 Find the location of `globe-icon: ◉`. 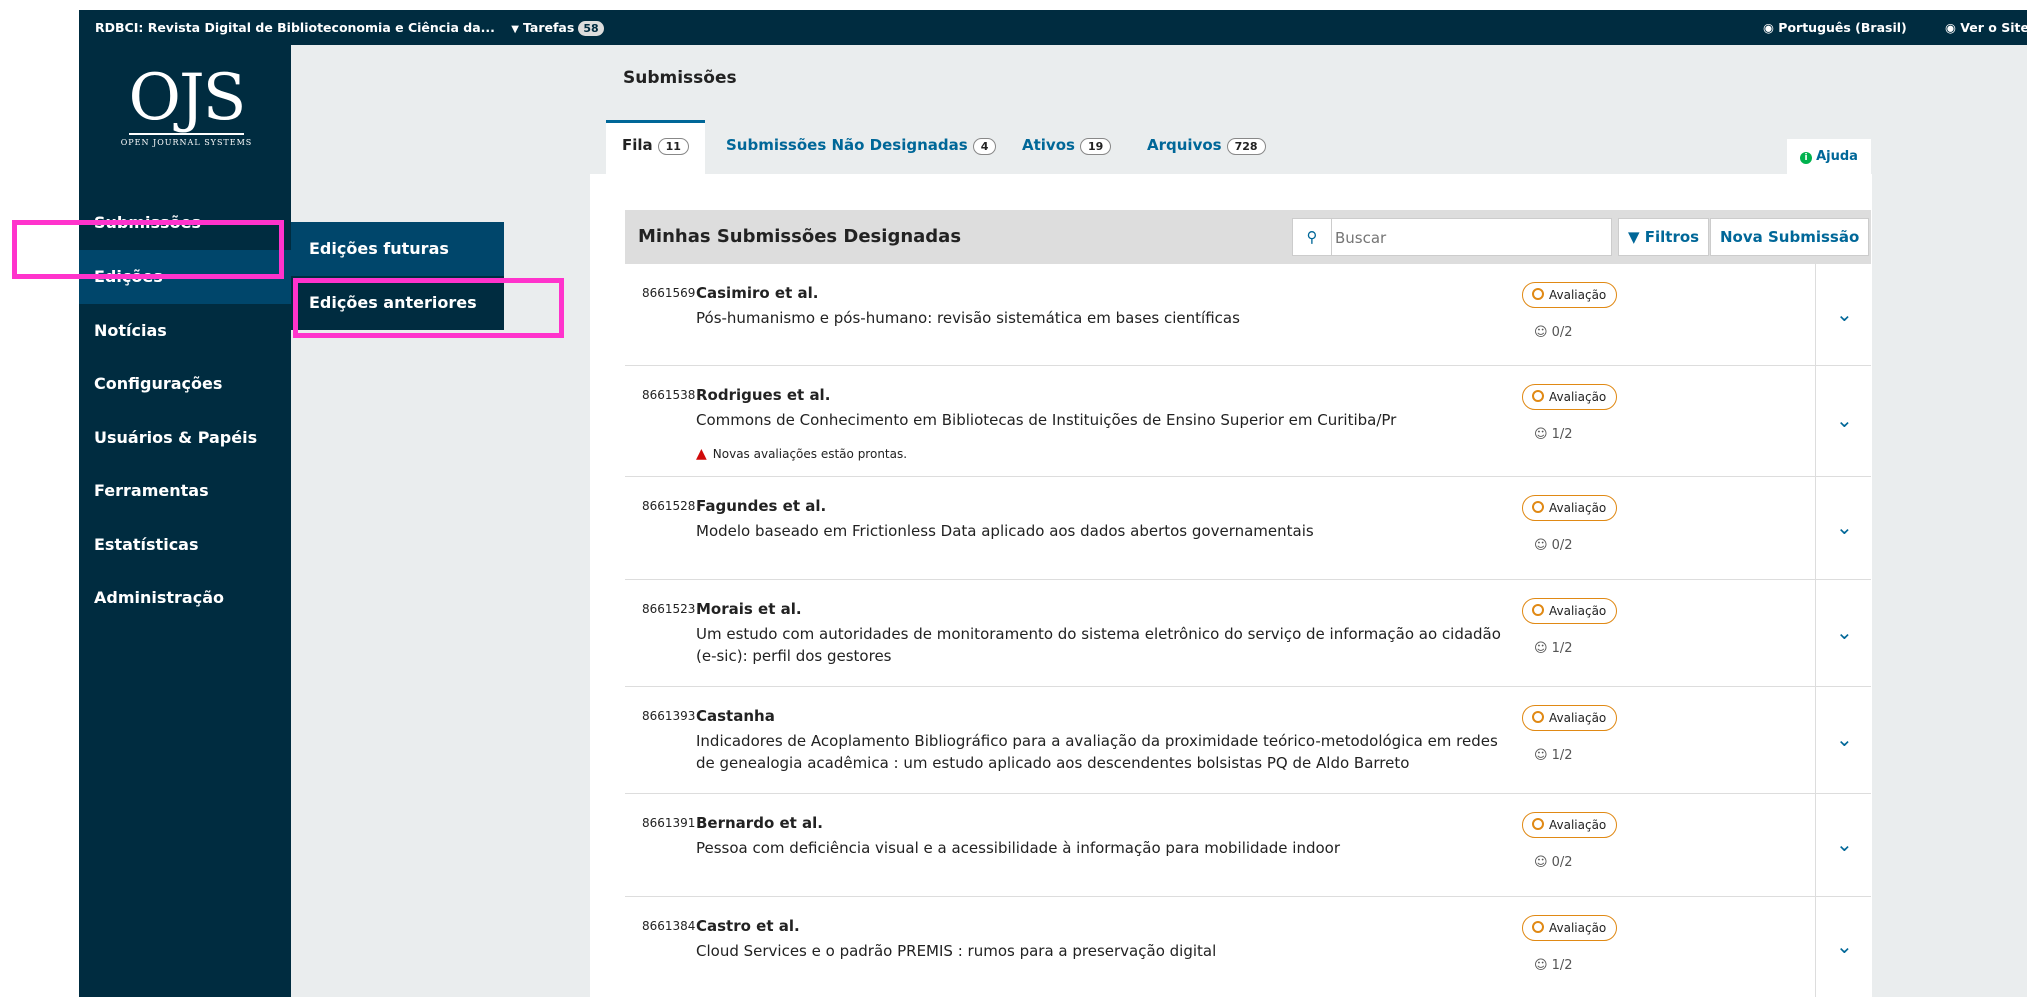

globe-icon: ◉ is located at coordinates (1768, 27).